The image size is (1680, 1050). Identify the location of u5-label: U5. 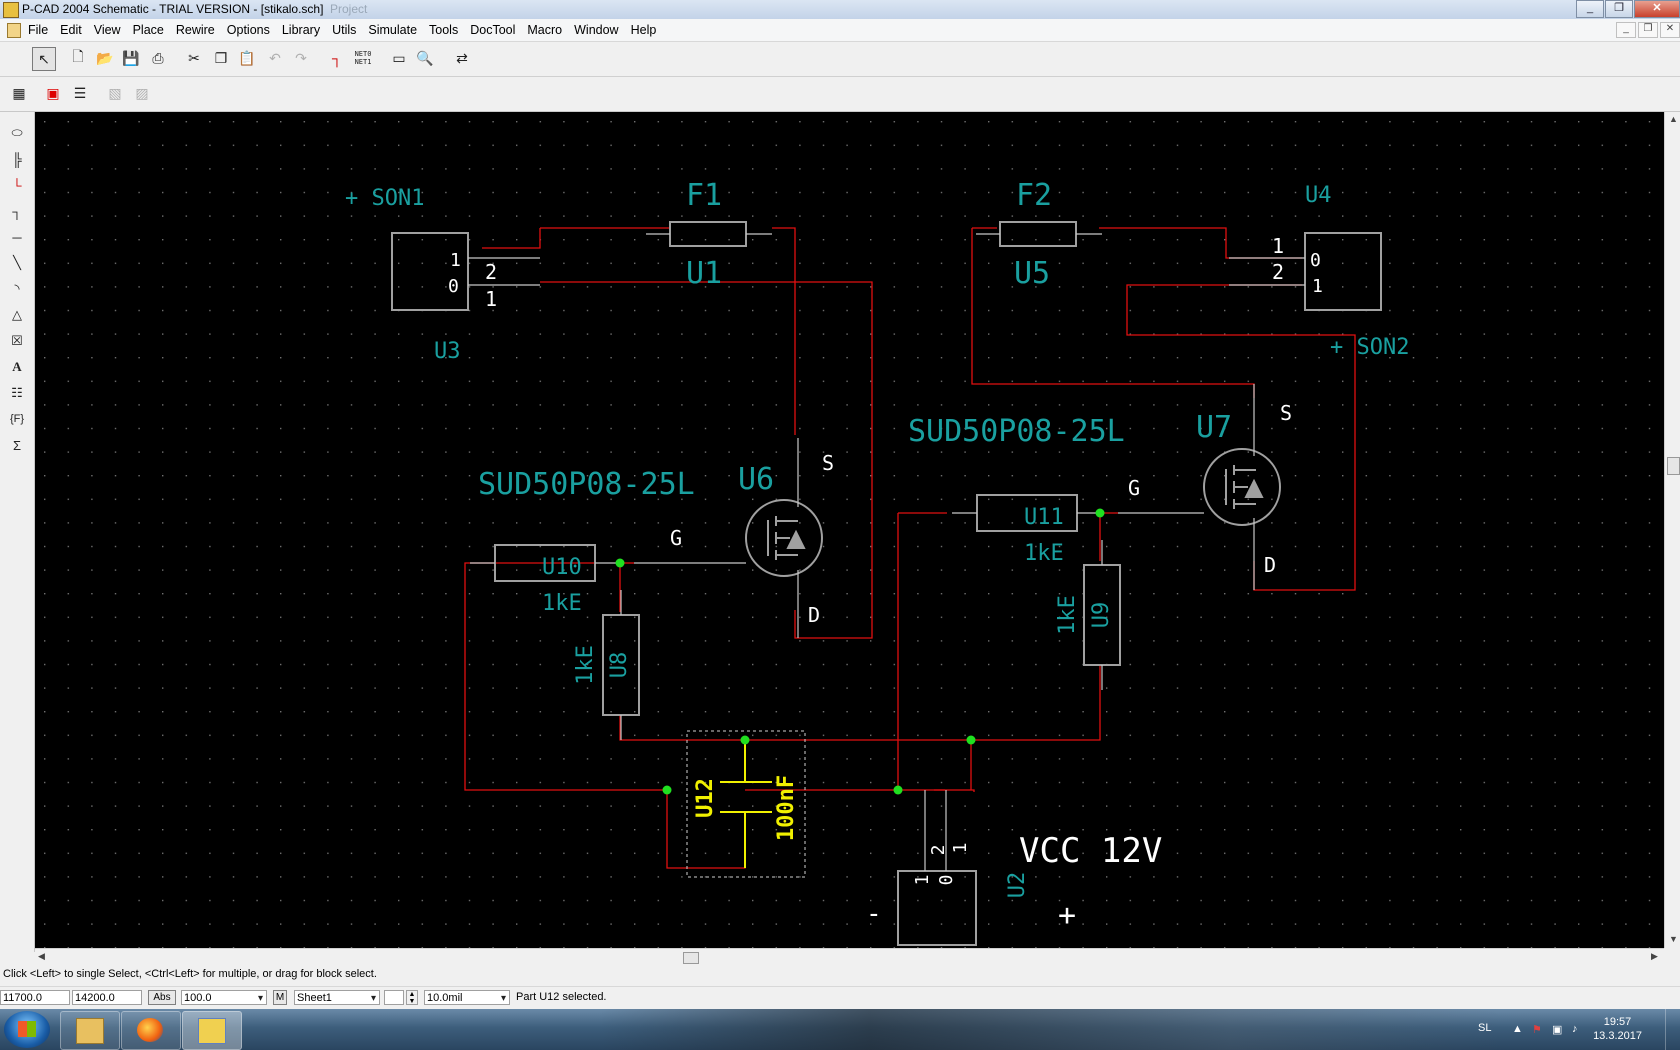
(1032, 273).